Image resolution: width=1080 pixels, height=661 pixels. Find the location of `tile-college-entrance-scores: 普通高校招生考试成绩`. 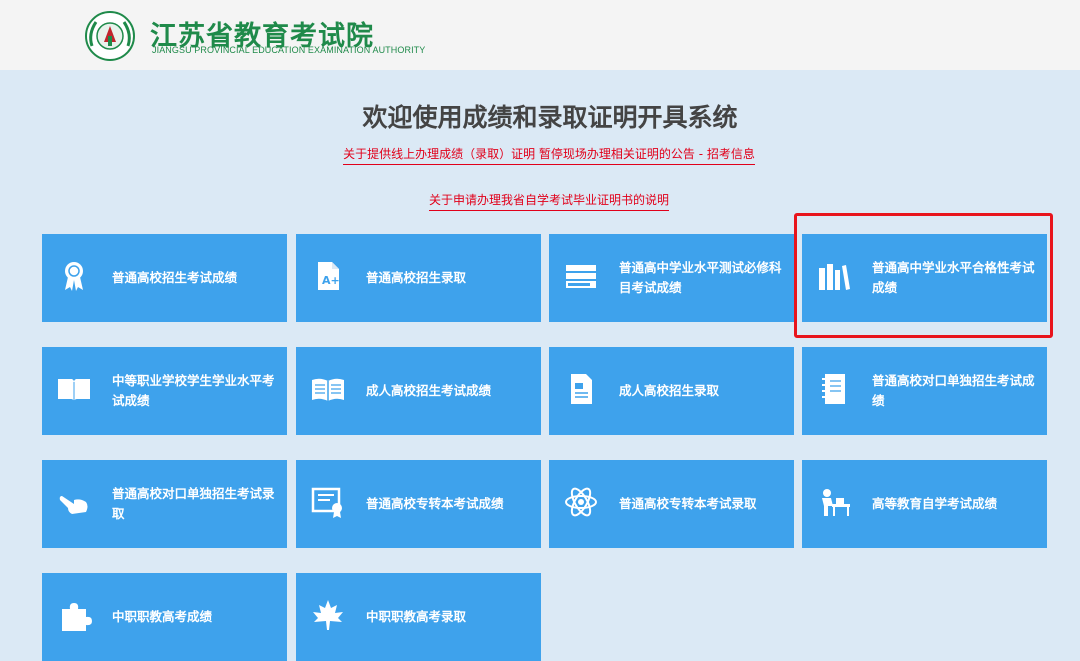

tile-college-entrance-scores: 普通高校招生考试成绩 is located at coordinates (164, 278).